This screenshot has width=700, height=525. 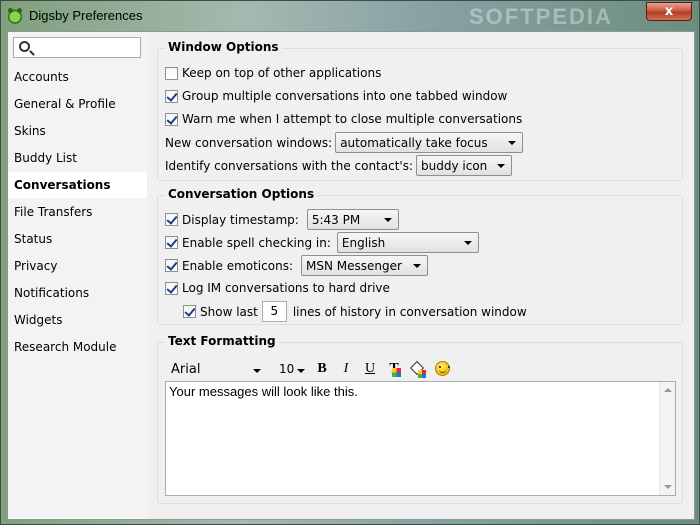 I want to click on log-option: Log IM conversations to hard drive, so click(x=277, y=288).